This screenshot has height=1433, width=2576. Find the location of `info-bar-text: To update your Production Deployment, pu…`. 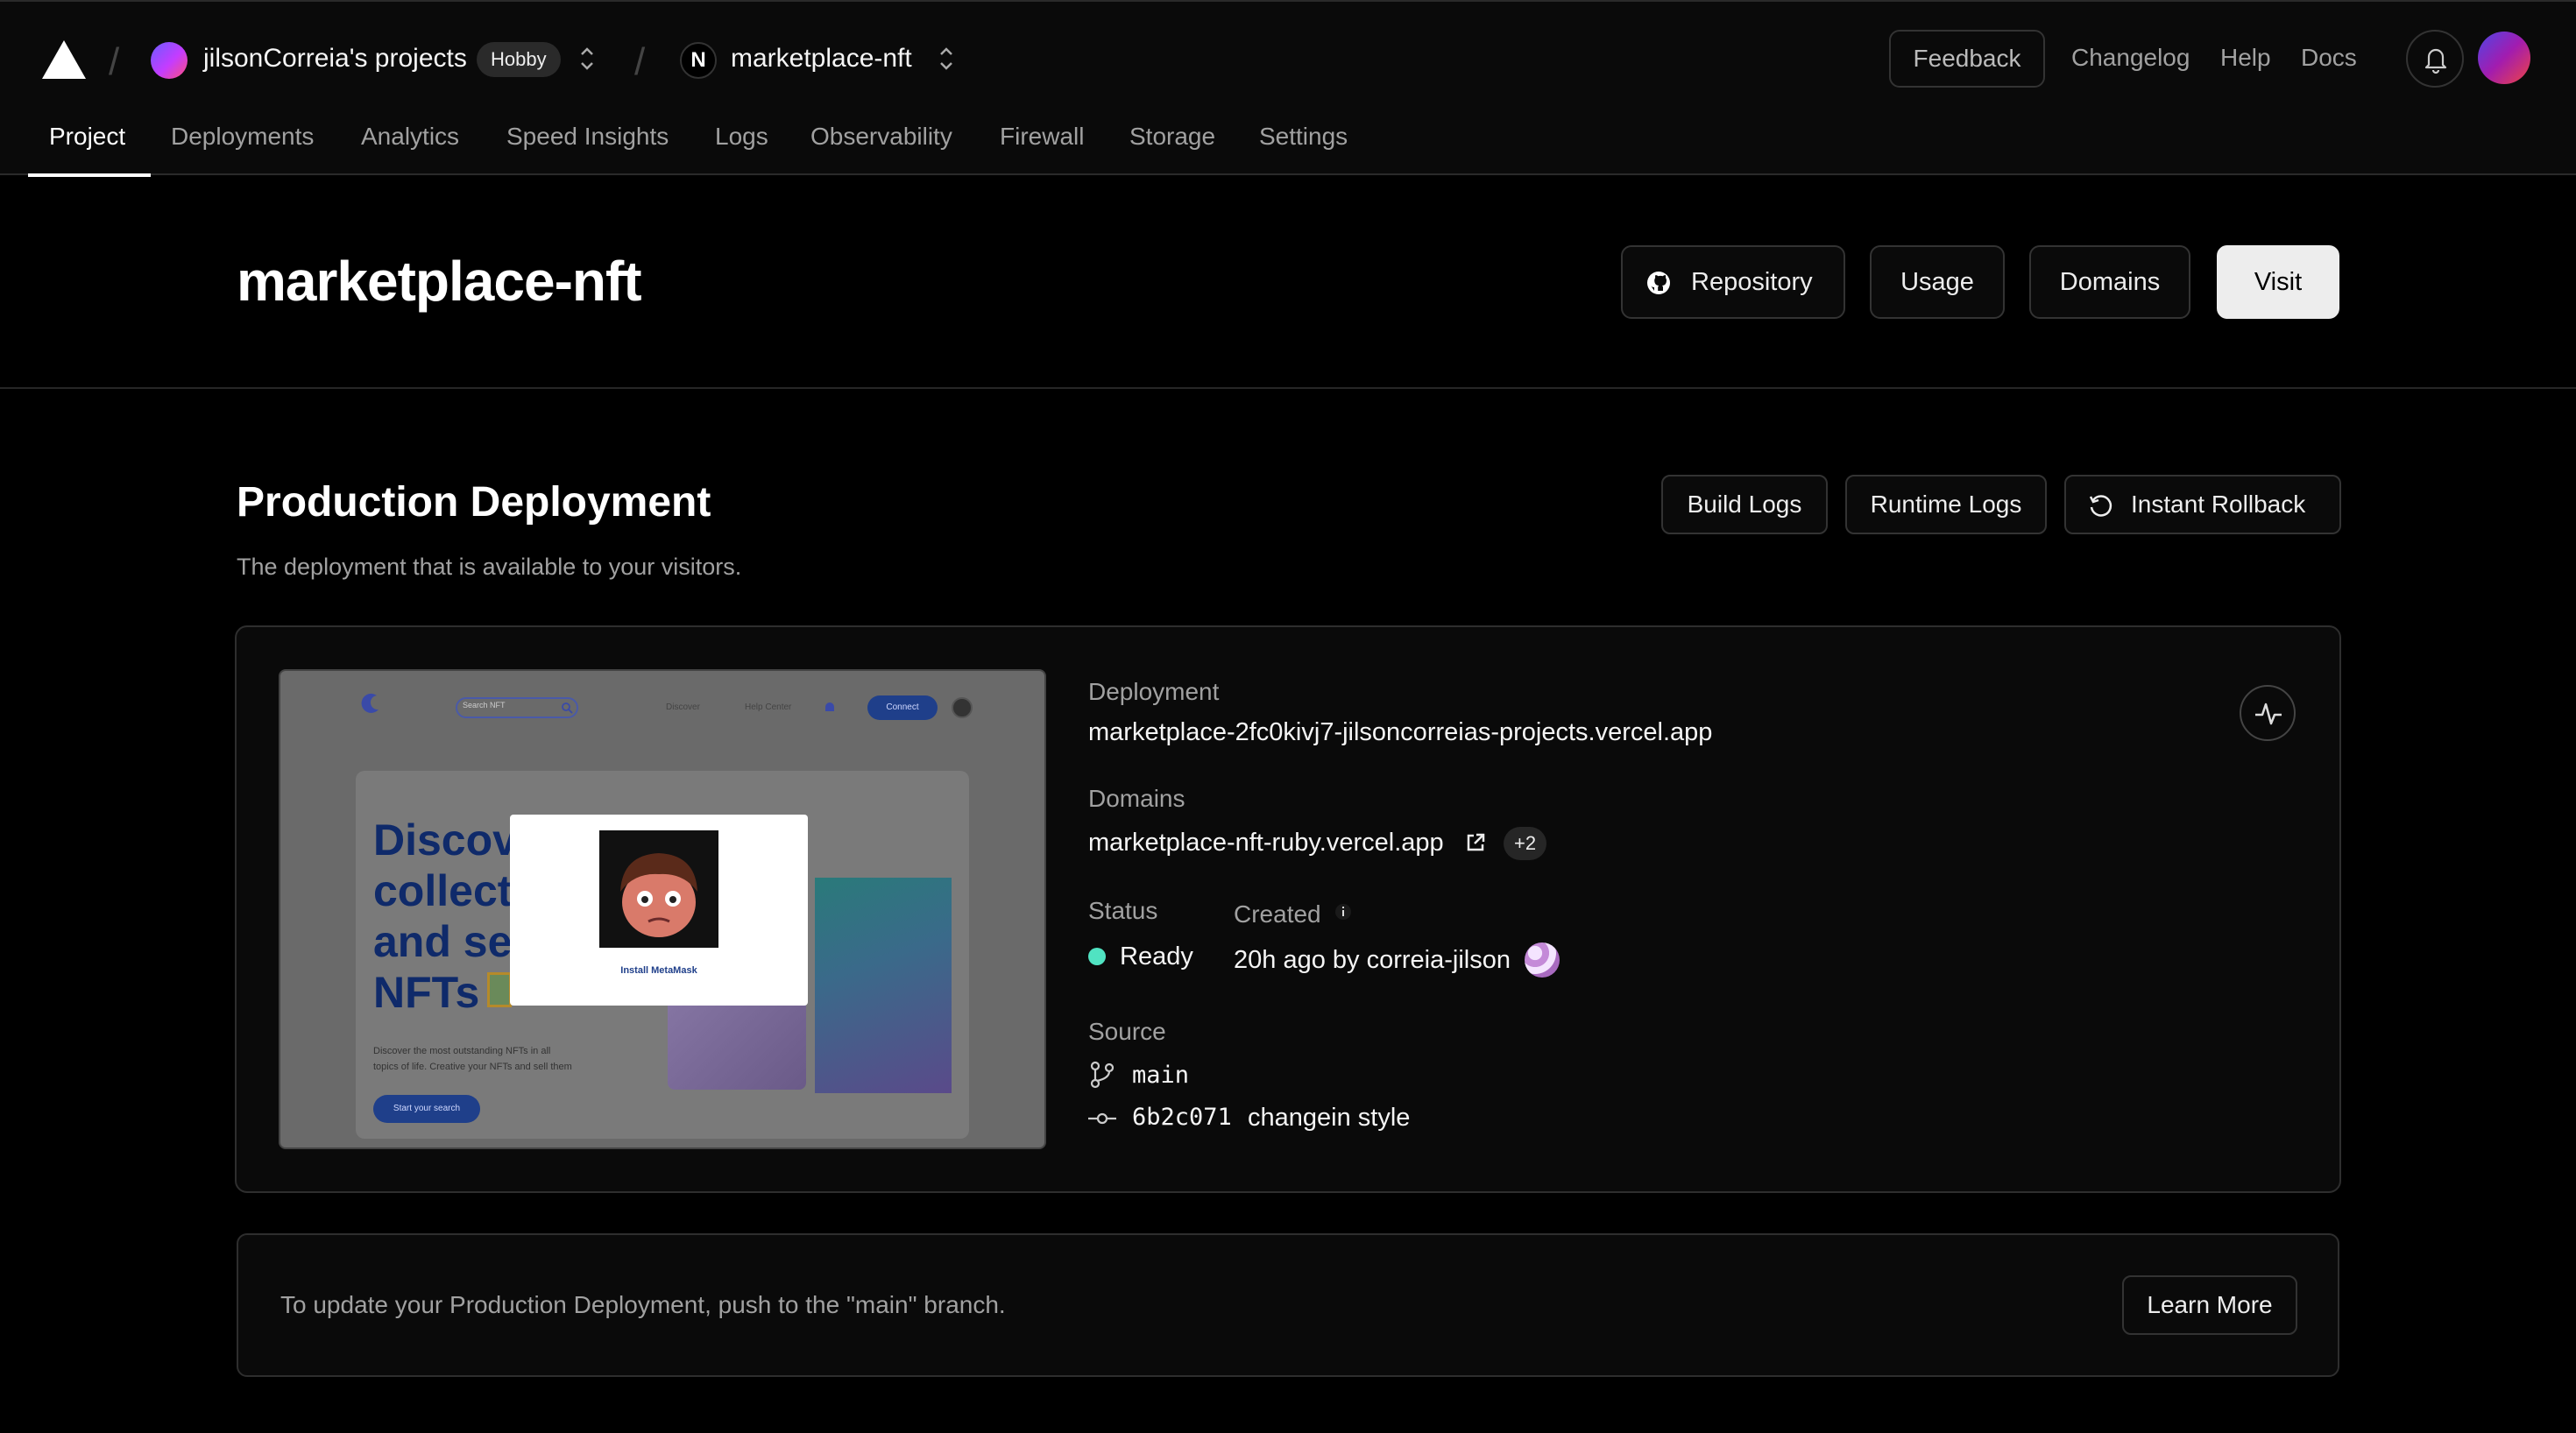

info-bar-text: To update your Production Deployment, pu… is located at coordinates (643, 1304).